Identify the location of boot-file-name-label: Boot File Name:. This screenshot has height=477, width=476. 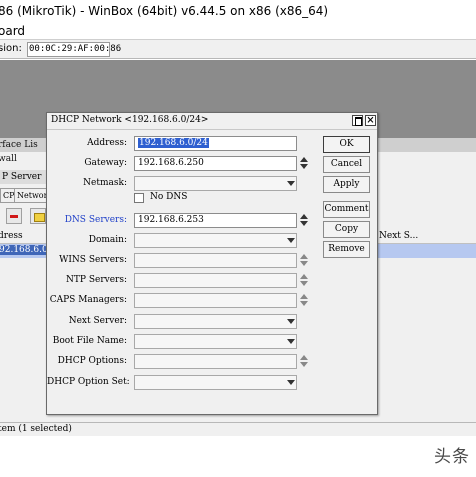
(89, 341).